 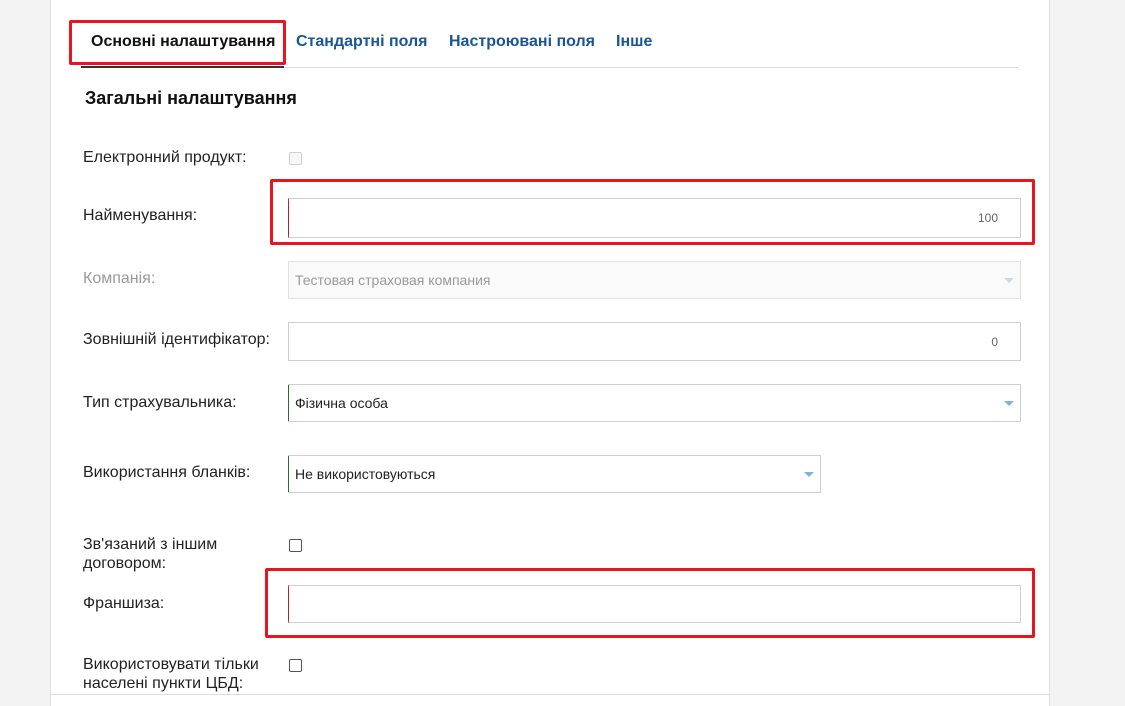 What do you see at coordinates (522, 42) in the screenshot?
I see `tab-custom-fields: Настроювані поля` at bounding box center [522, 42].